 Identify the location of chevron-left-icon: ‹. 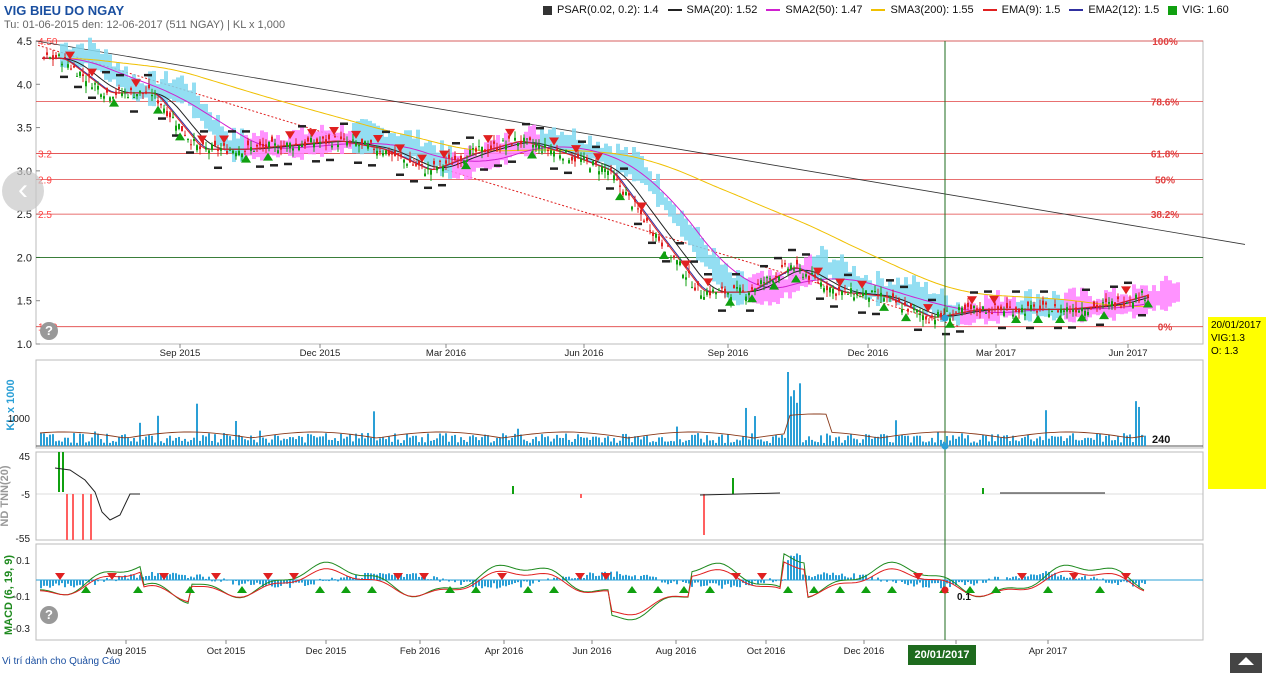
(23, 191).